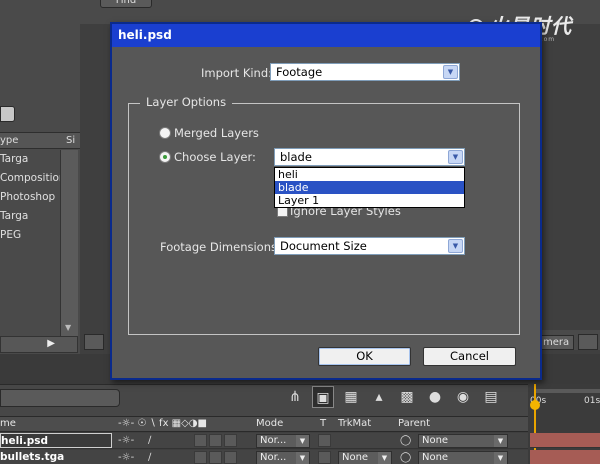  I want to click on ruler-mark-label: 01s, so click(592, 401).